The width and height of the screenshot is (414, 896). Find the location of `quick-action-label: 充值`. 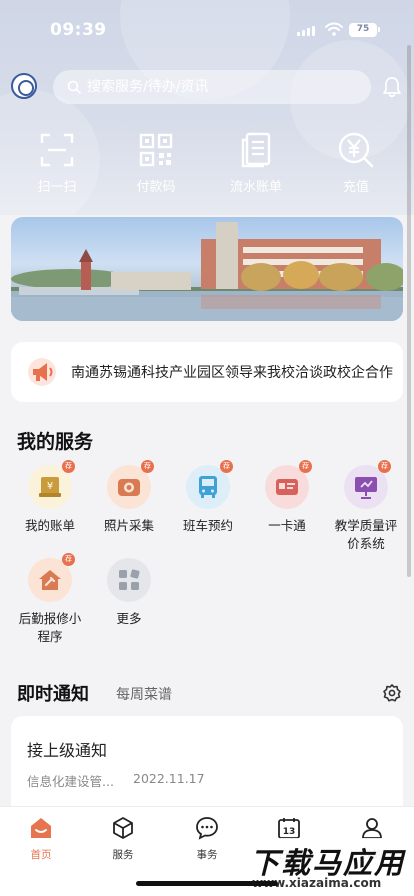

quick-action-label: 充值 is located at coordinates (355, 187).